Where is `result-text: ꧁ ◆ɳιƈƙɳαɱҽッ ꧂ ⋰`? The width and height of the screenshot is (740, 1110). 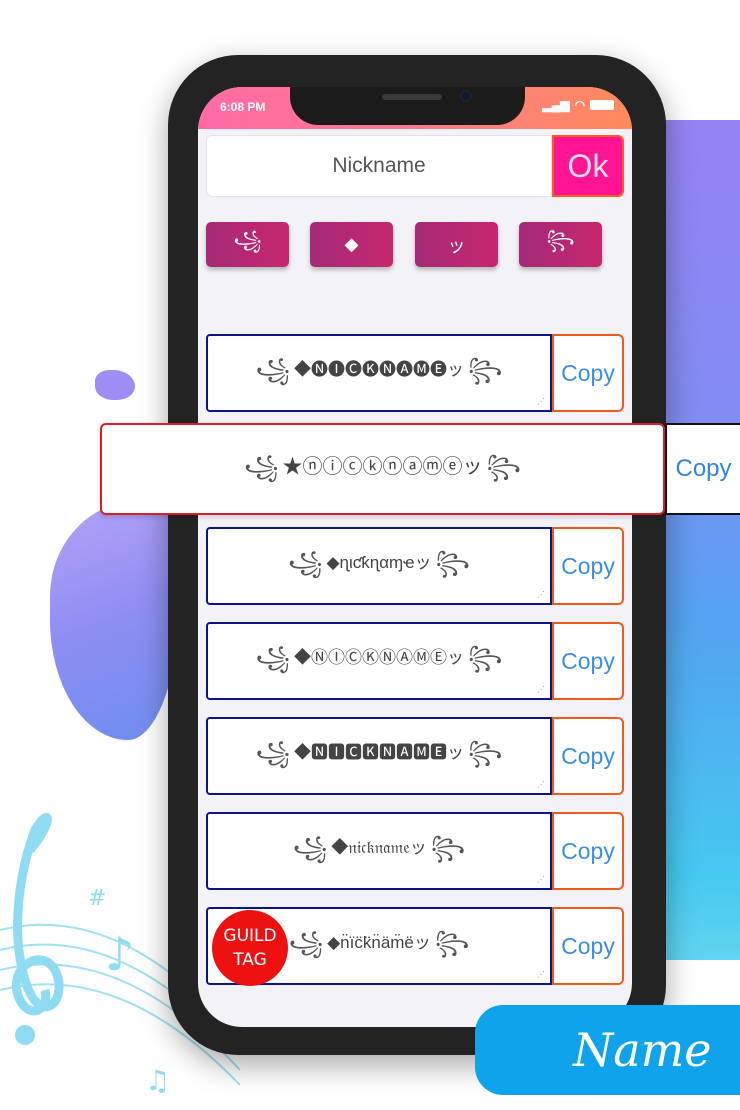
result-text: ꧁ ◆ɳιƈƙɳαɱҽッ ꧂ ⋰ is located at coordinates (379, 566).